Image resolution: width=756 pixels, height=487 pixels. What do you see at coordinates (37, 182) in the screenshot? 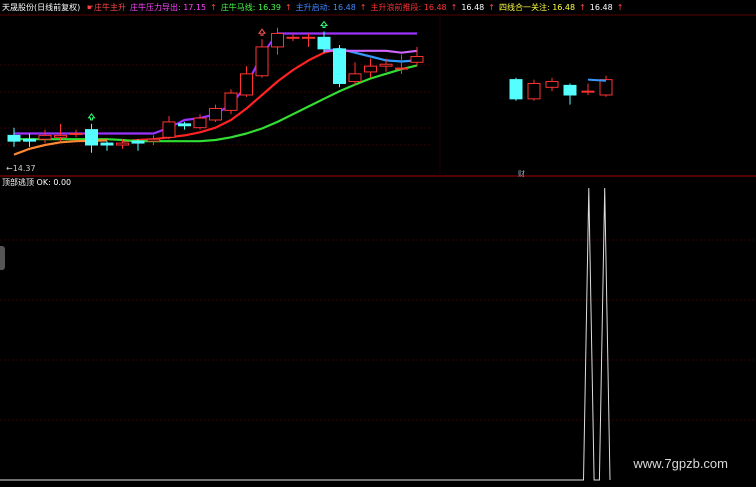
I see `subchart-label: 顶部逃顶 OK: 0.00` at bounding box center [37, 182].